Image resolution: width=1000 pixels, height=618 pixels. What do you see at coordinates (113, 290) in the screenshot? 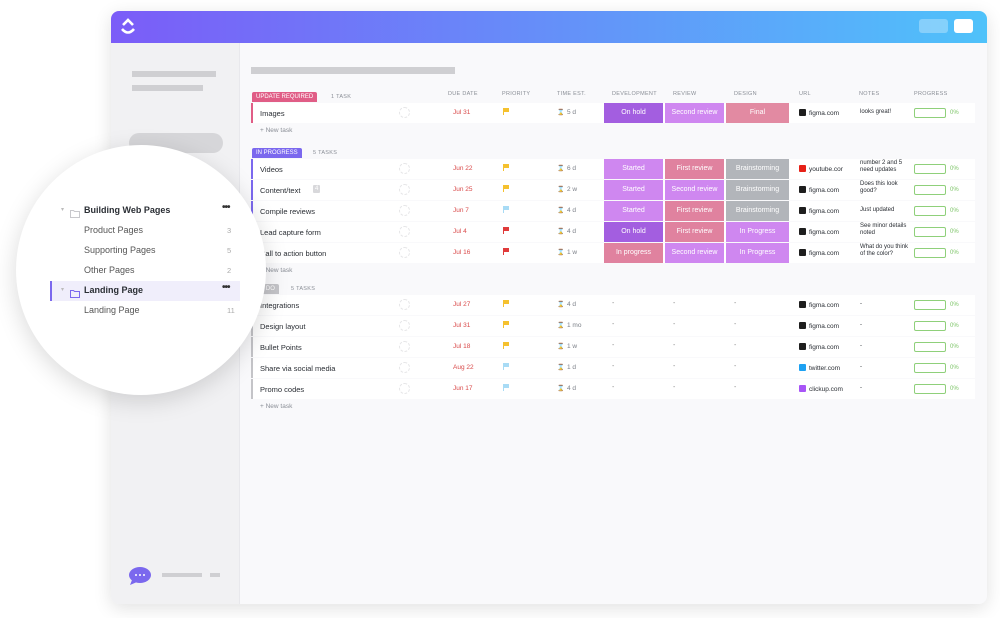
I see `folder-name: Landing Page` at bounding box center [113, 290].